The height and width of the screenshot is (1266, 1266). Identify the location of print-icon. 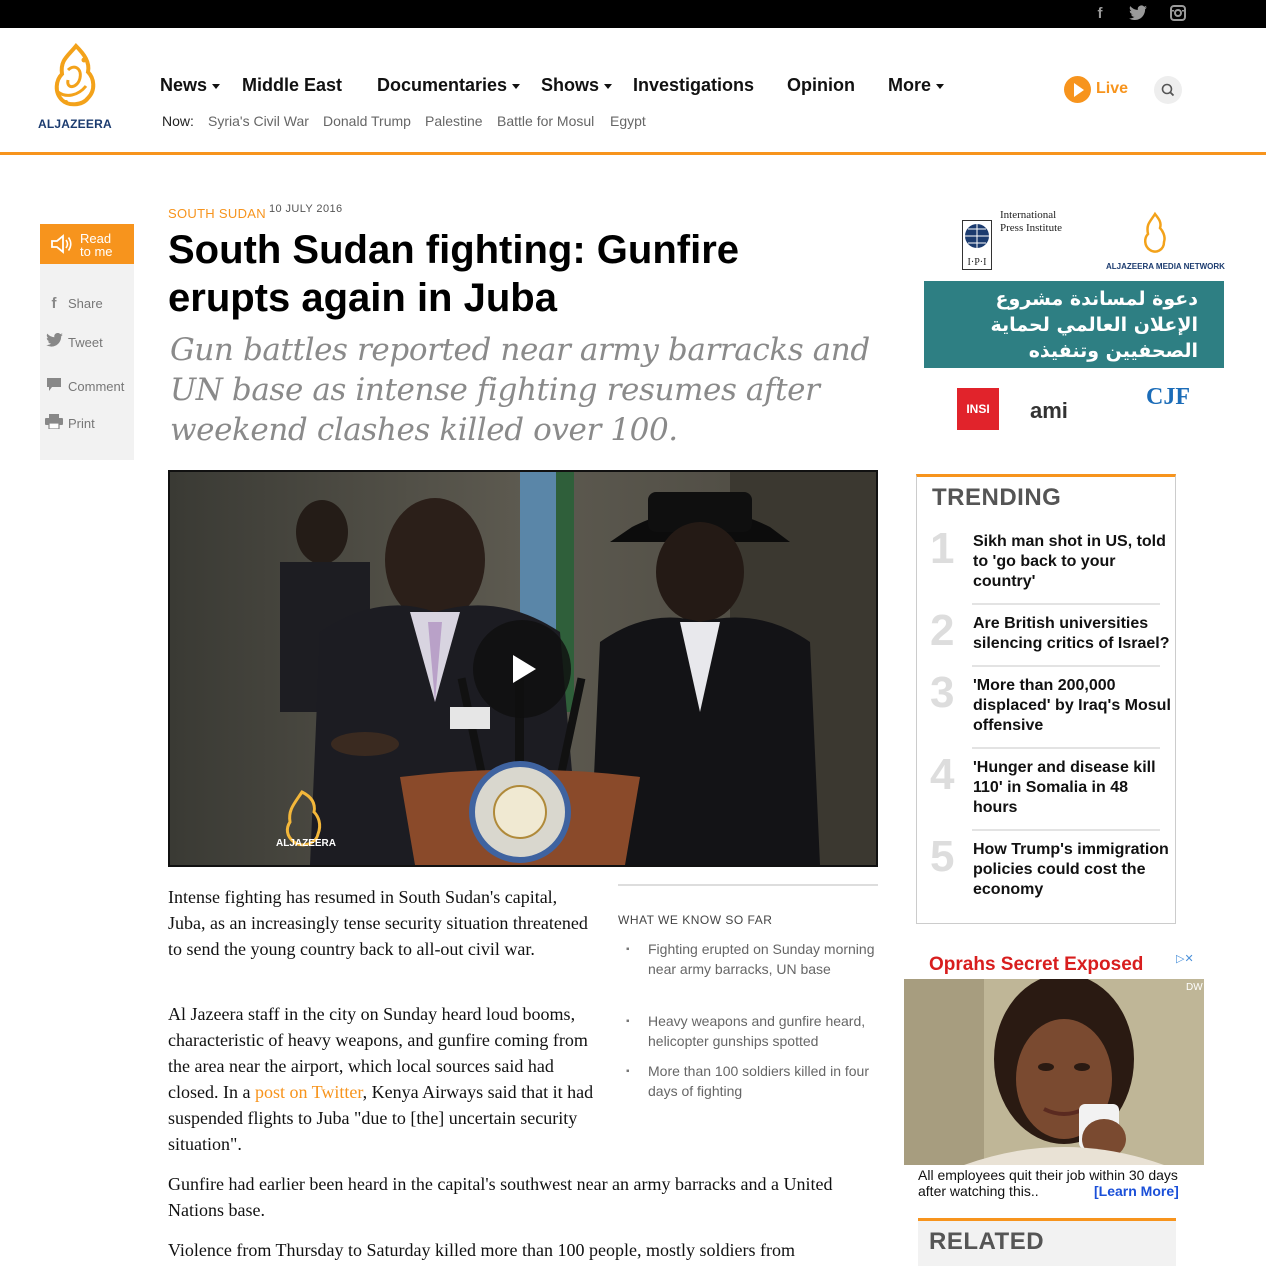
(54, 423).